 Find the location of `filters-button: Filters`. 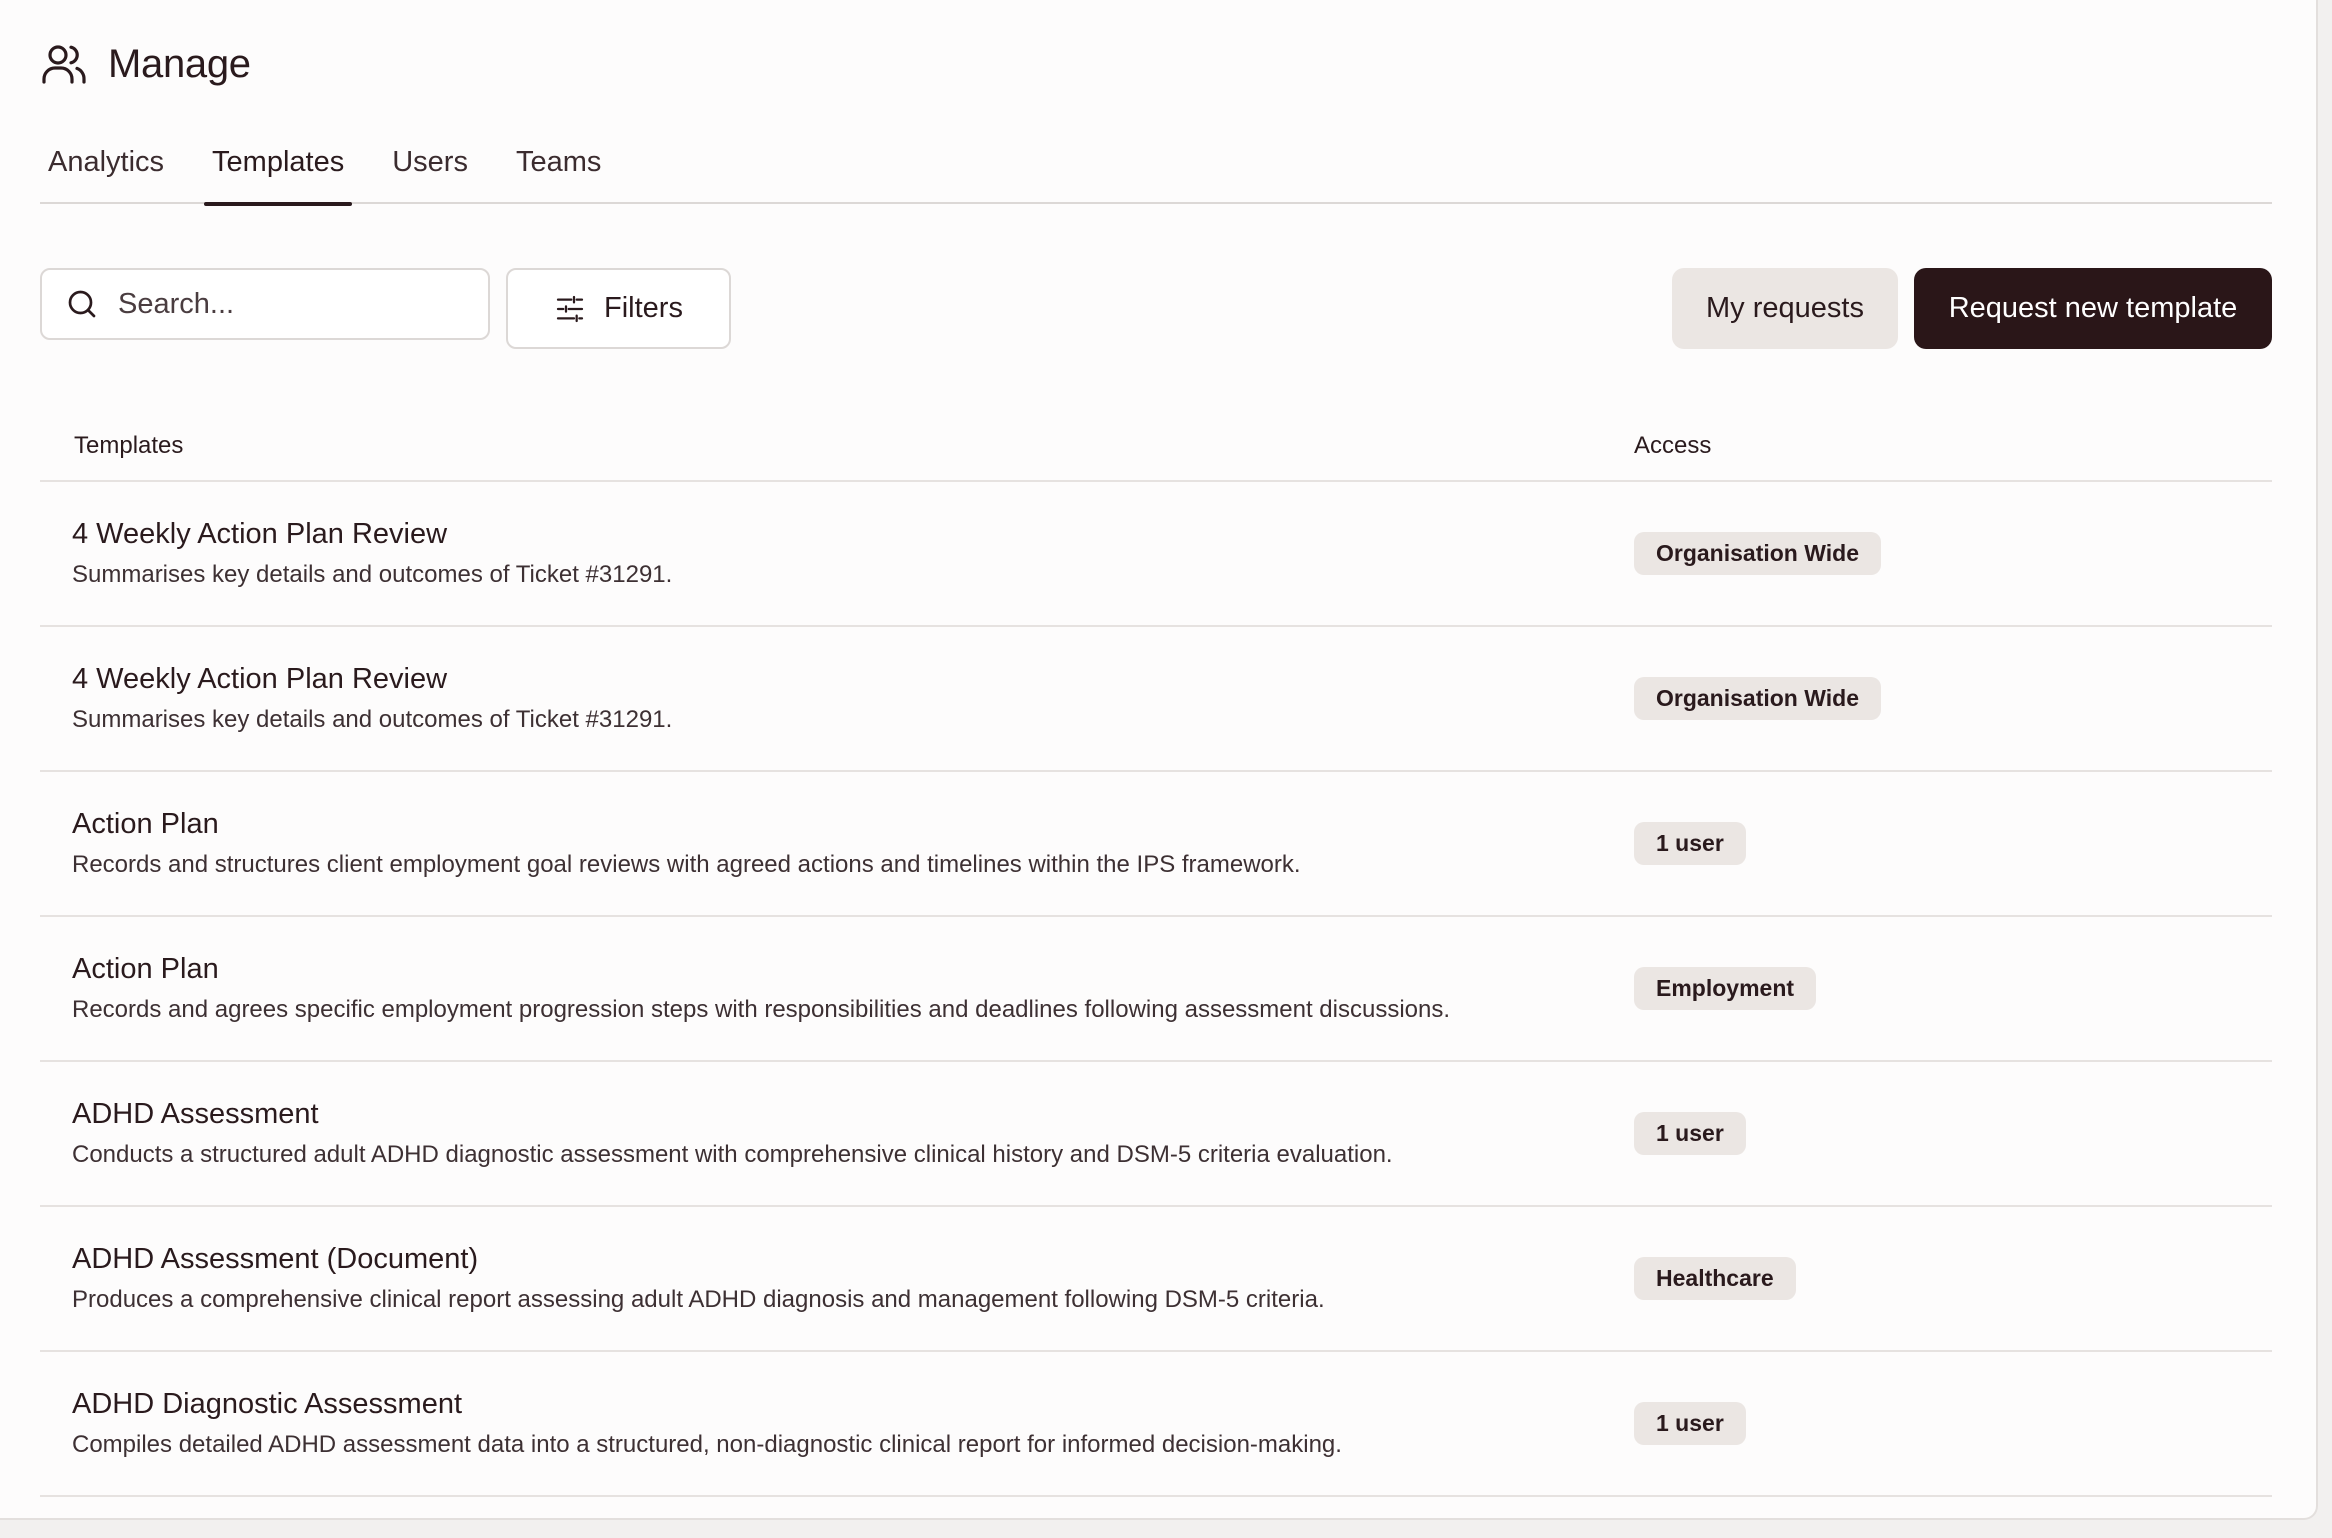

filters-button: Filters is located at coordinates (618, 308).